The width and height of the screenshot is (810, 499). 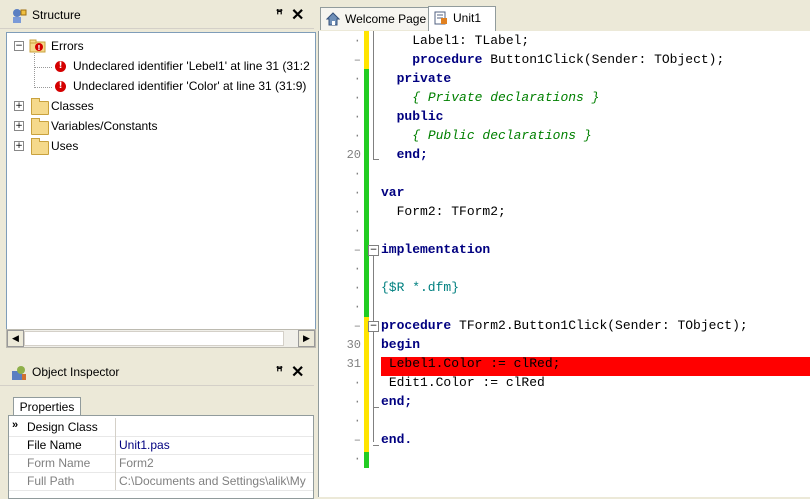 What do you see at coordinates (373, 326) in the screenshot?
I see `fold-toggle-procedure: −` at bounding box center [373, 326].